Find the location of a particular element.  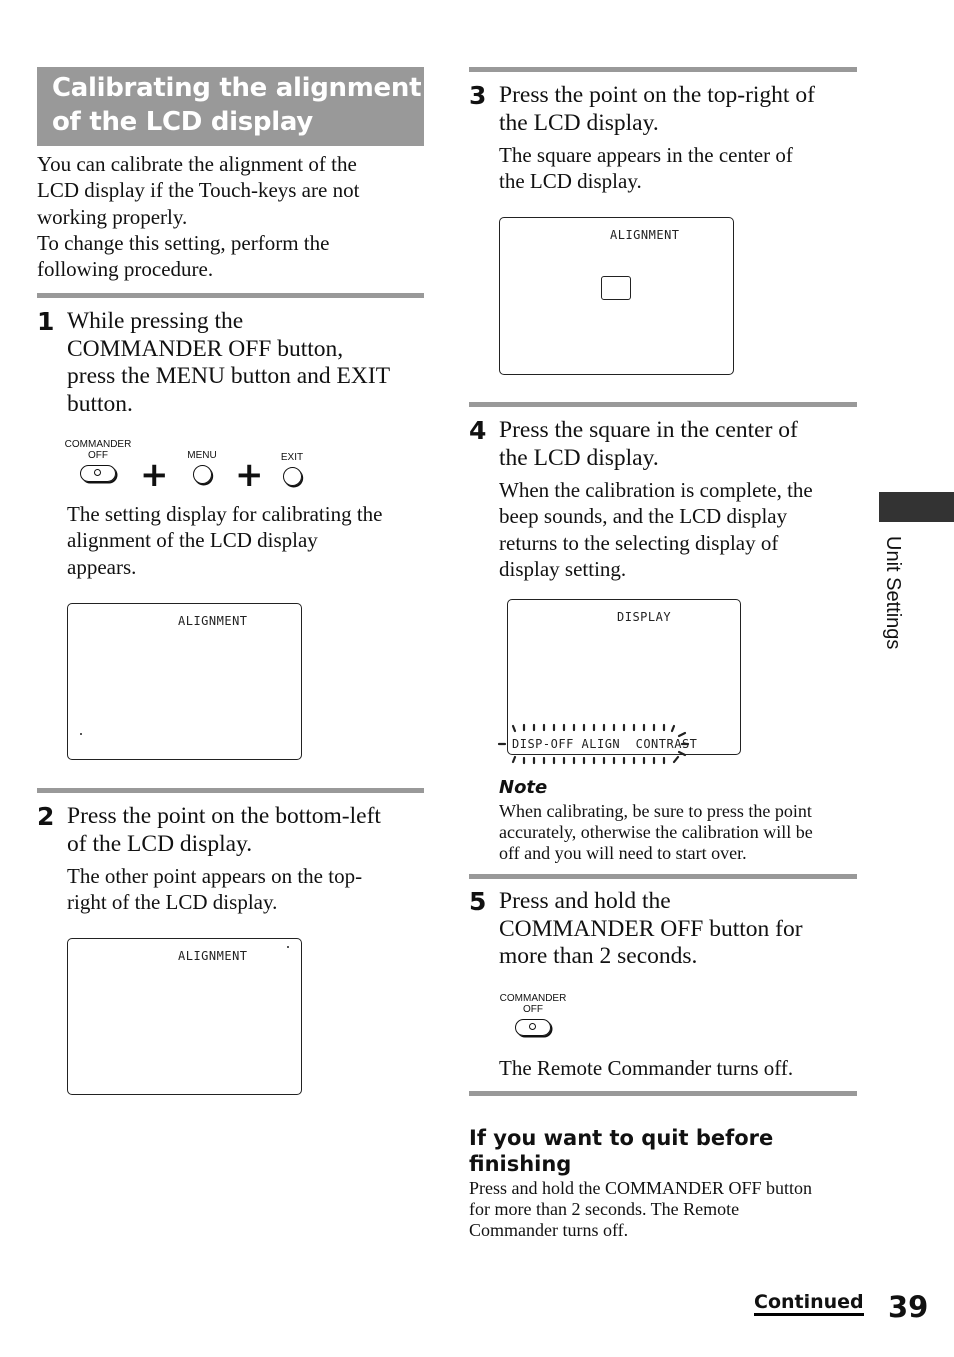

lcd-screen-step-3: ALIGNMENT is located at coordinates (616, 296).